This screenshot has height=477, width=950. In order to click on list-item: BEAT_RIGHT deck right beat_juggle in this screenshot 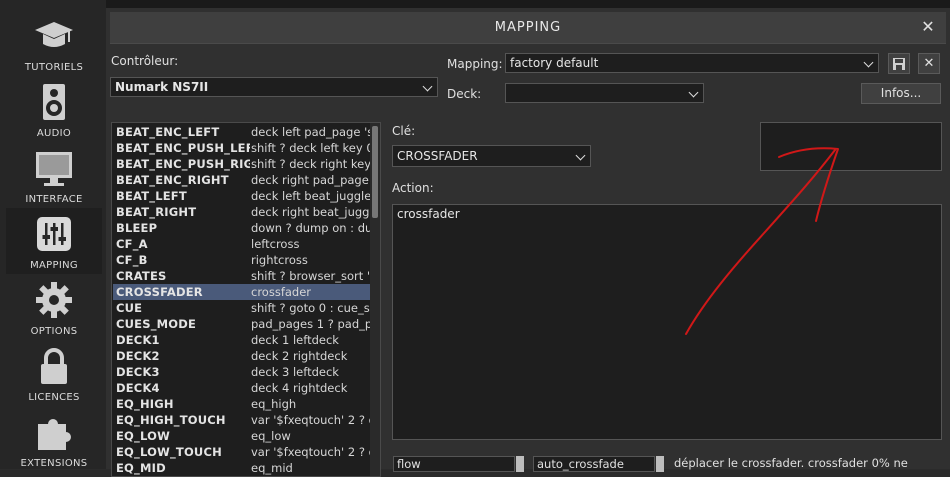, I will do `click(242, 212)`.